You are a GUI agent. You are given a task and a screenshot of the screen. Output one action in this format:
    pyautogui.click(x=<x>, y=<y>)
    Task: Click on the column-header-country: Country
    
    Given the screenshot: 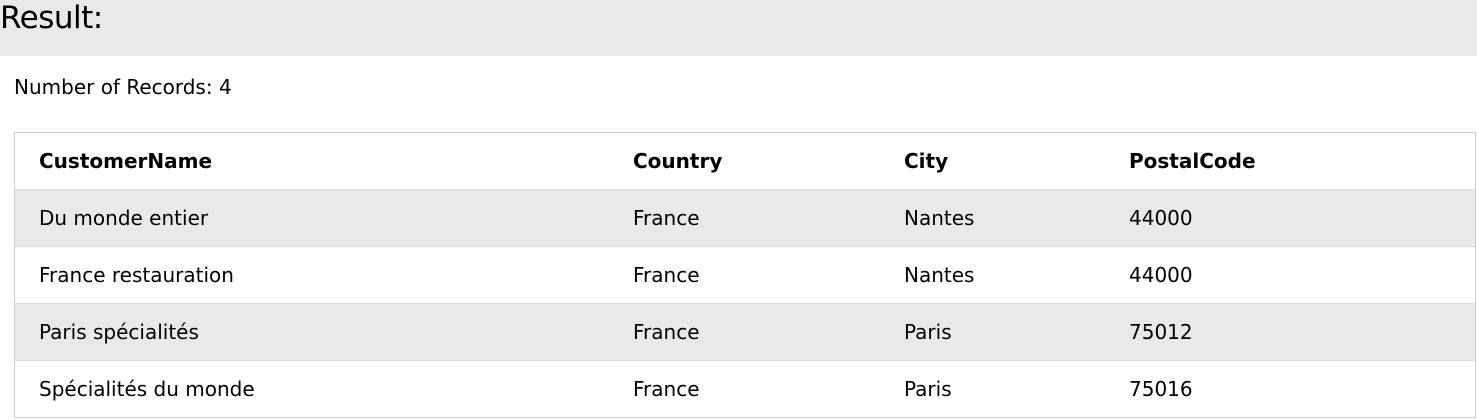 What is the action you would take?
    pyautogui.click(x=678, y=160)
    